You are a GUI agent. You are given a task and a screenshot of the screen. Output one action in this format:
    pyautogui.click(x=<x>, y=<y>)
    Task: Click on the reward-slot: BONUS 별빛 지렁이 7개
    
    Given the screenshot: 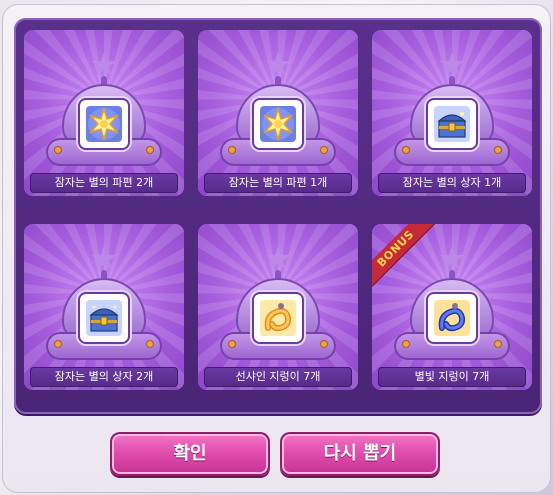 What is the action you would take?
    pyautogui.click(x=452, y=307)
    